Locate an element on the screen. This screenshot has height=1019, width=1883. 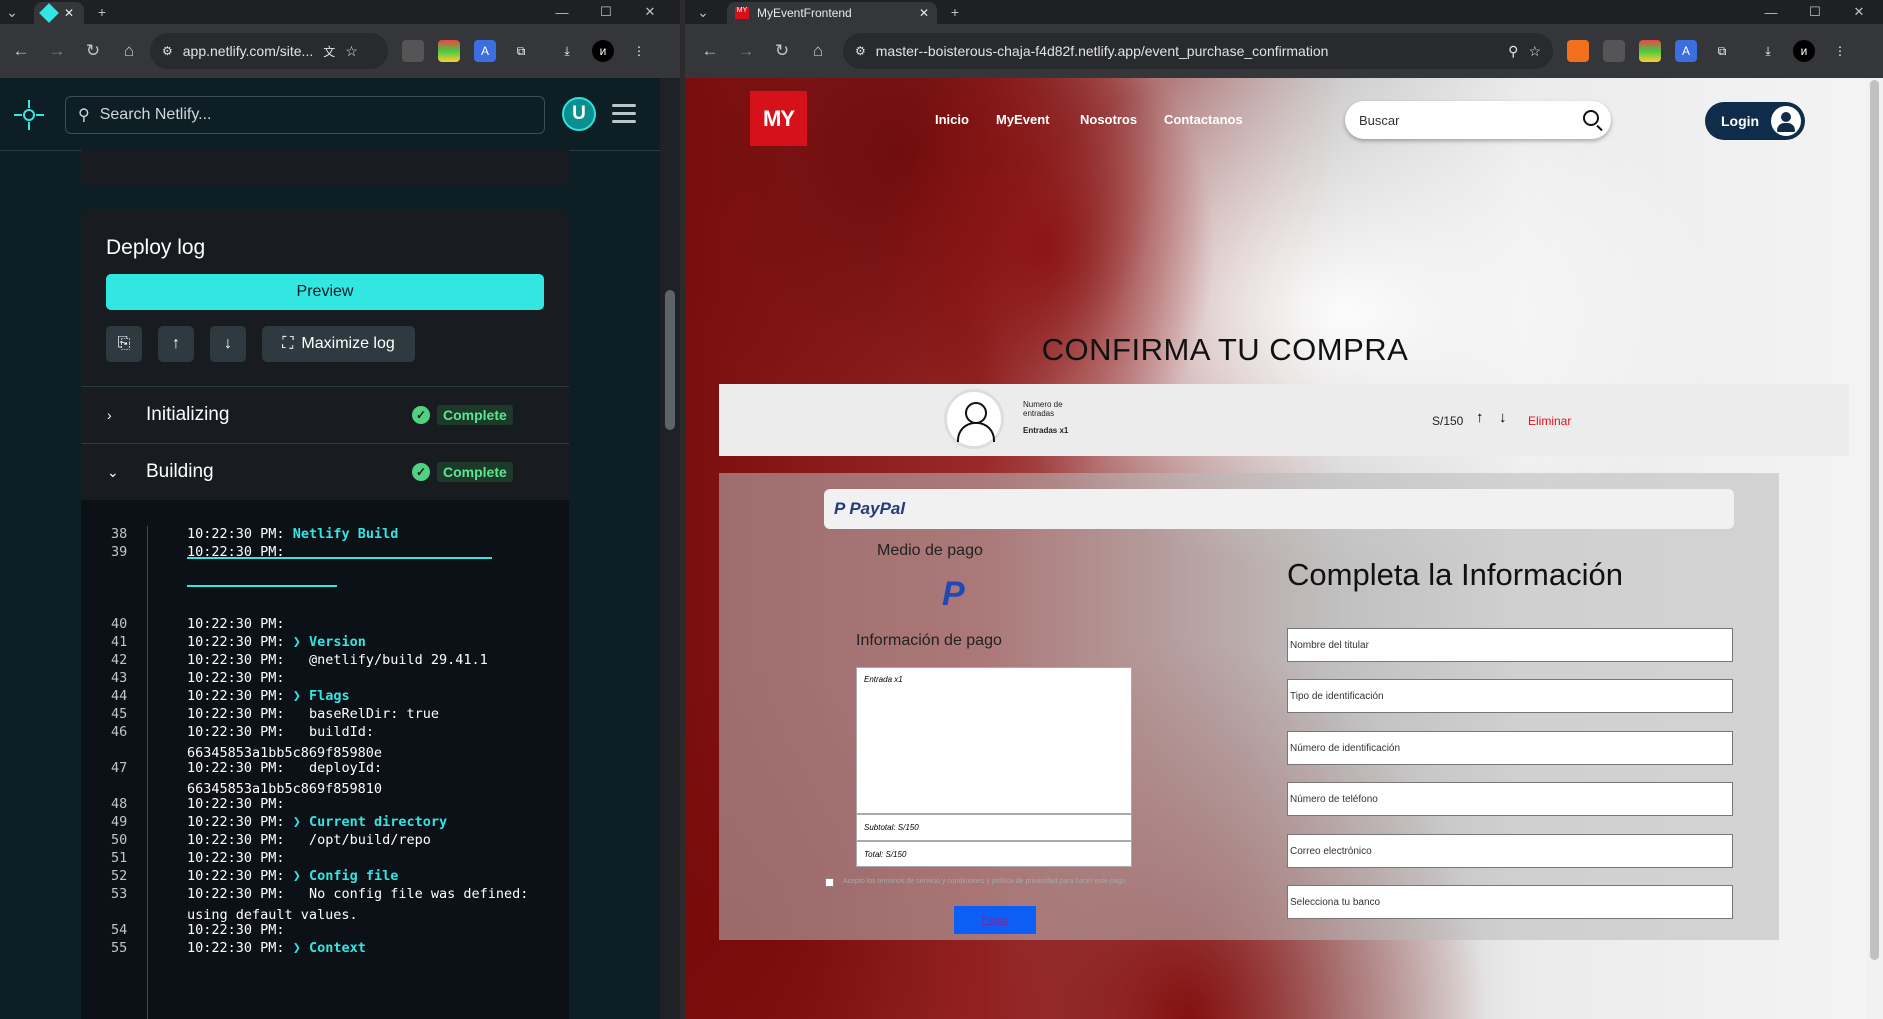
increase-arrow-icon: ↑ is located at coordinates (1480, 417).